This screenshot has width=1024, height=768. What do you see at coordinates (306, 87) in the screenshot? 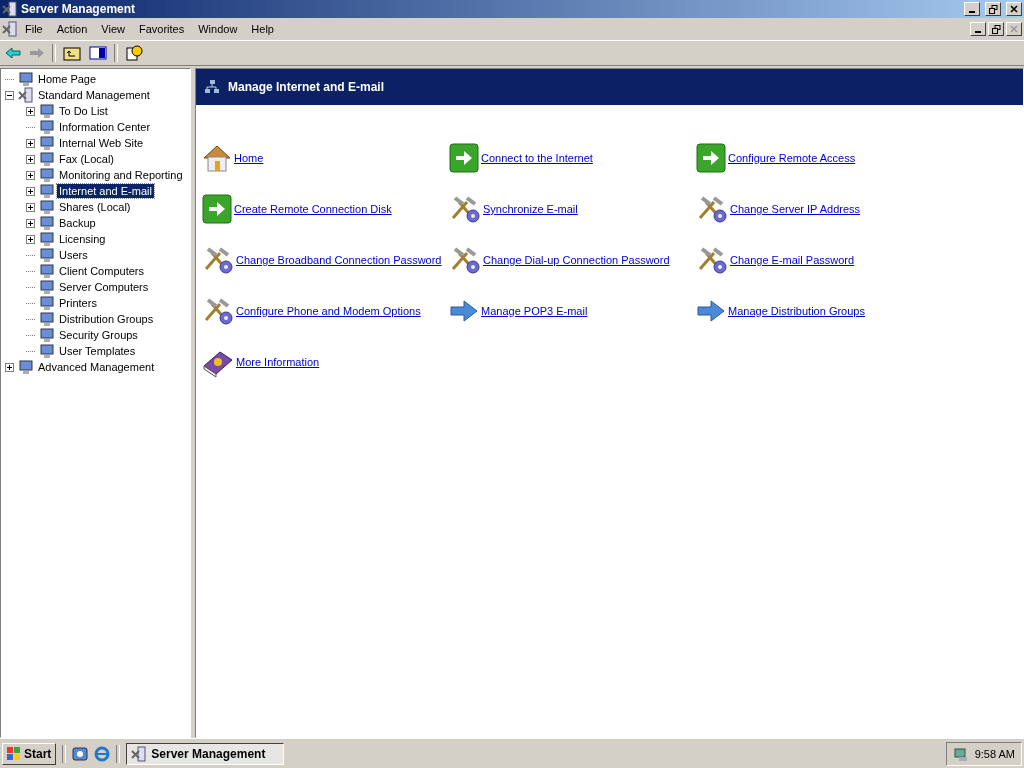
I see `panel-title: Manage Internet and E-mail` at bounding box center [306, 87].